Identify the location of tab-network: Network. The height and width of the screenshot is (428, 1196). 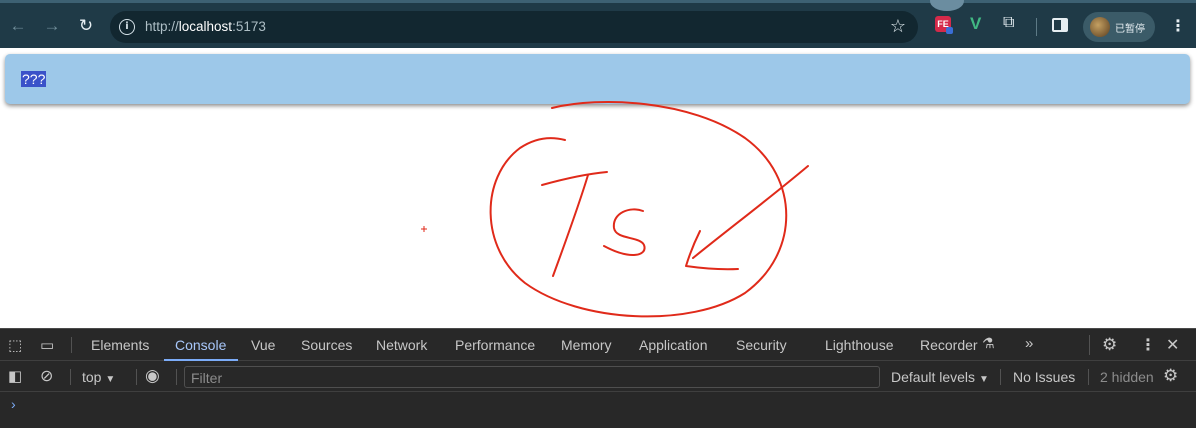
(401, 345).